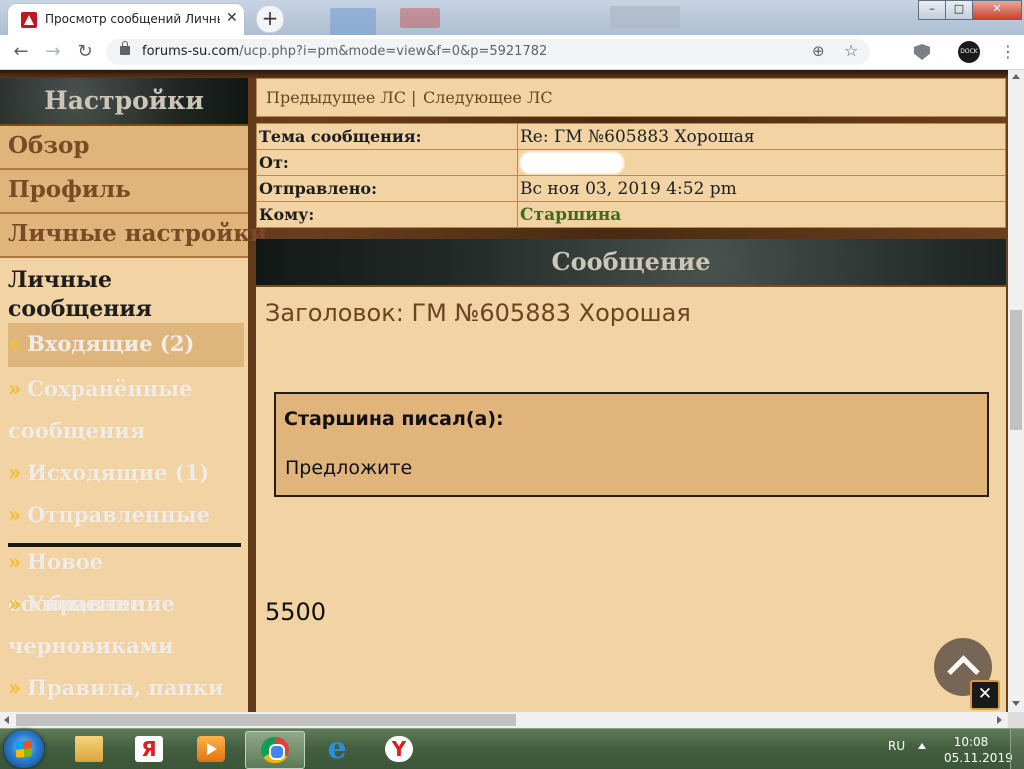  I want to click on internet-explorer-icon: e, so click(337, 748).